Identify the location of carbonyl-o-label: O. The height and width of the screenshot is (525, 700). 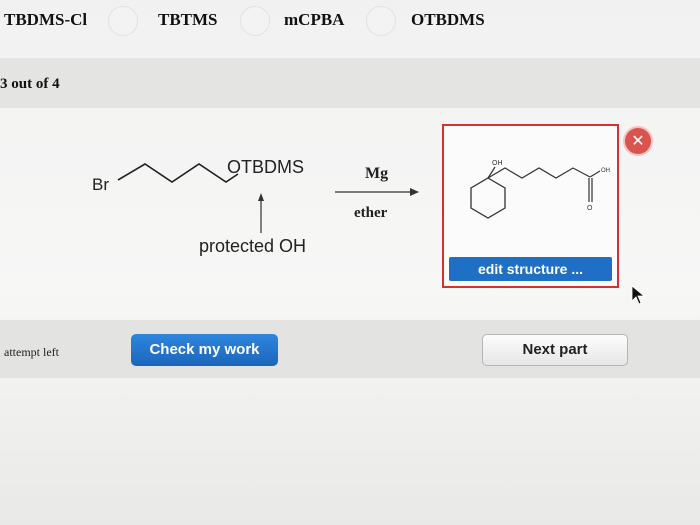
(590, 208).